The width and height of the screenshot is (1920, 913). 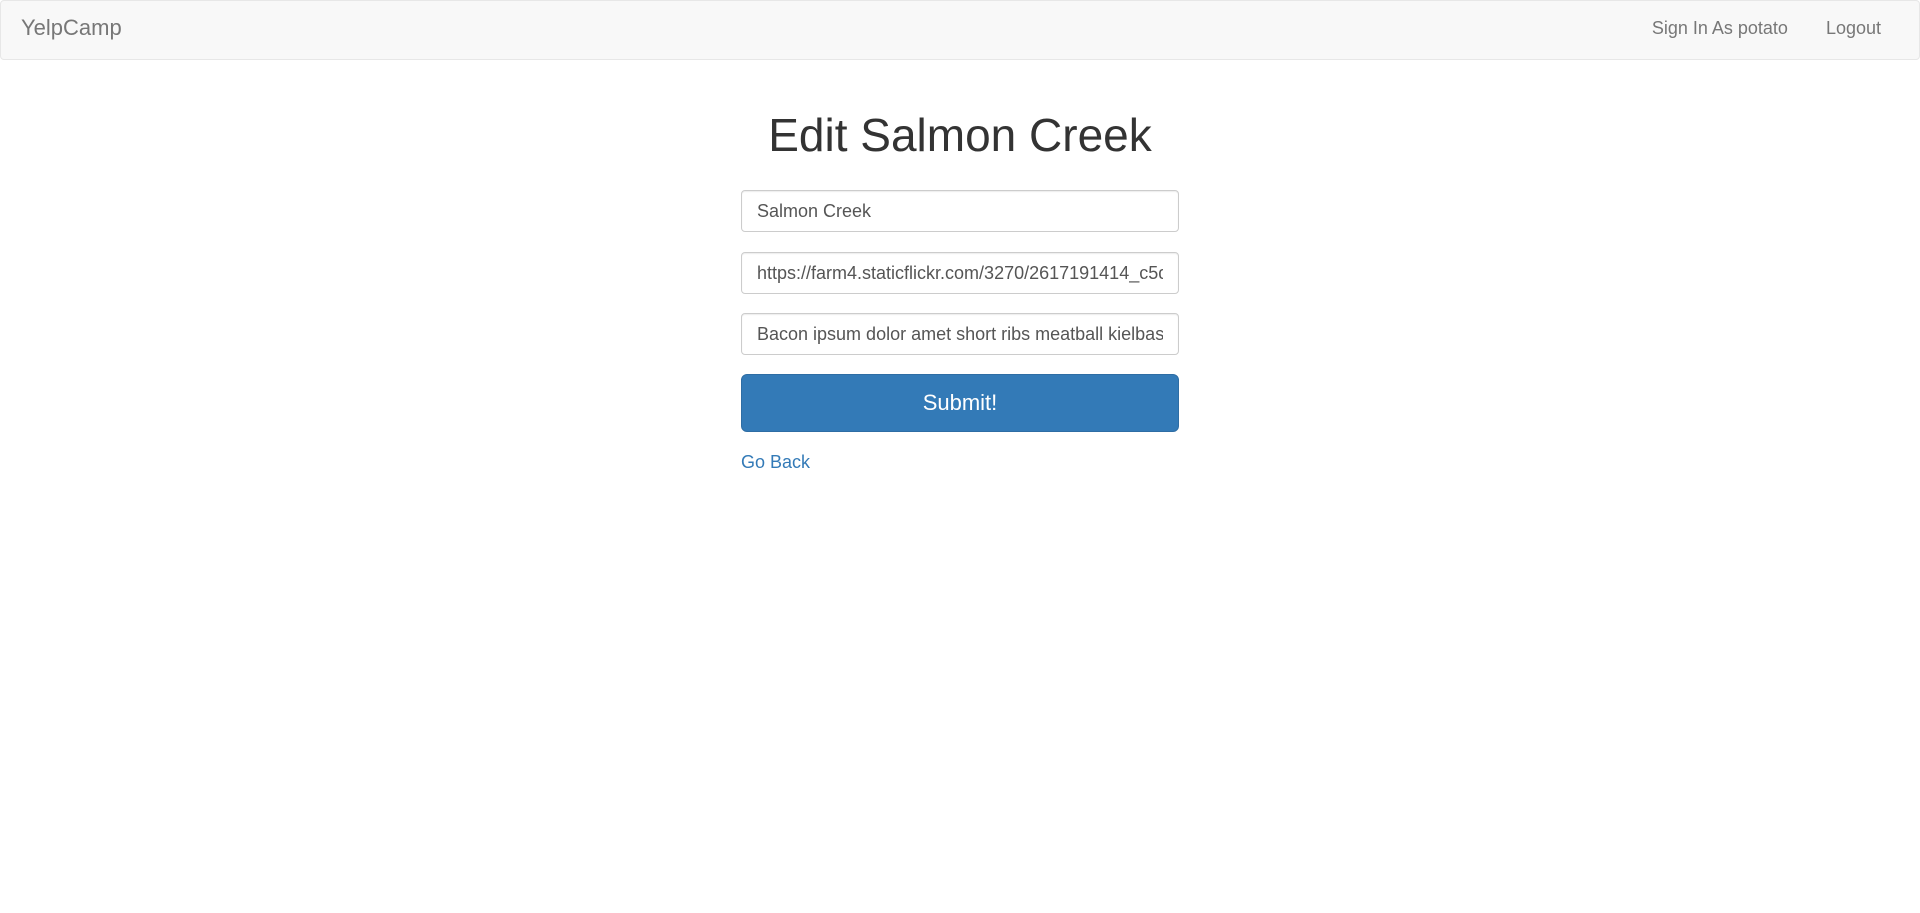 I want to click on navbar-right-links: Sign In As potato Logout, so click(x=1776, y=28).